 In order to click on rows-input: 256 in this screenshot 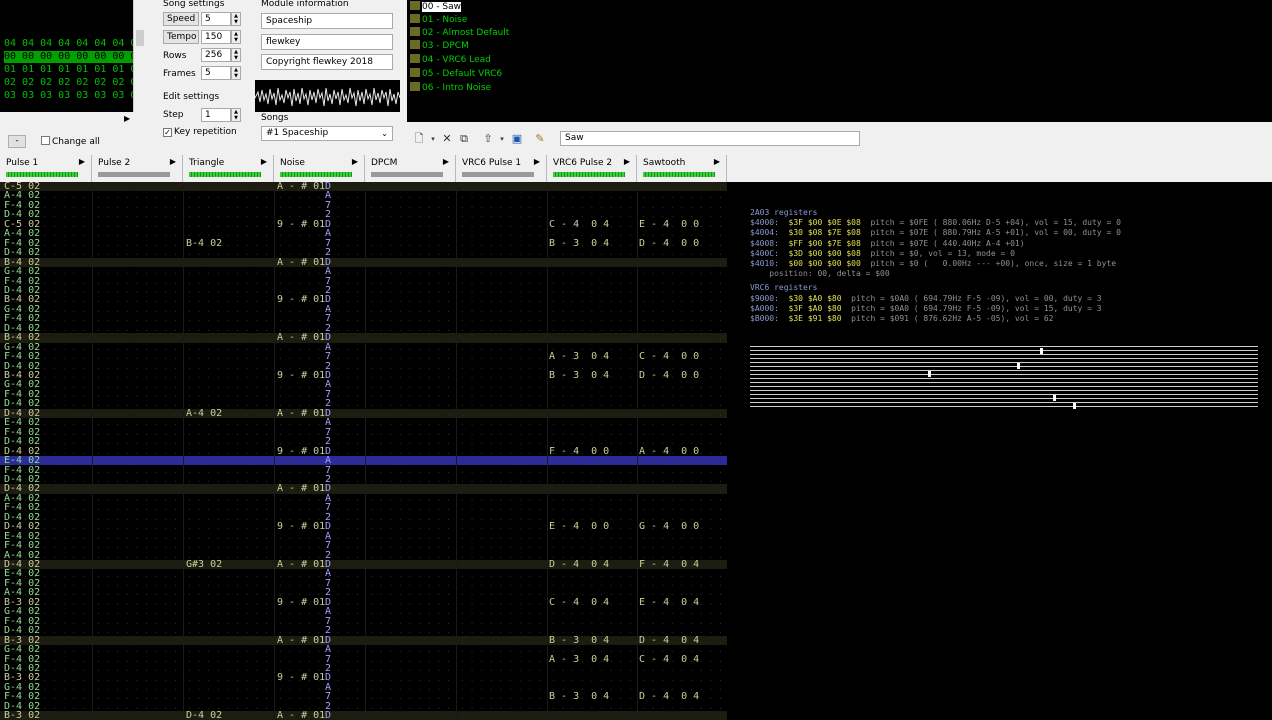, I will do `click(216, 55)`.